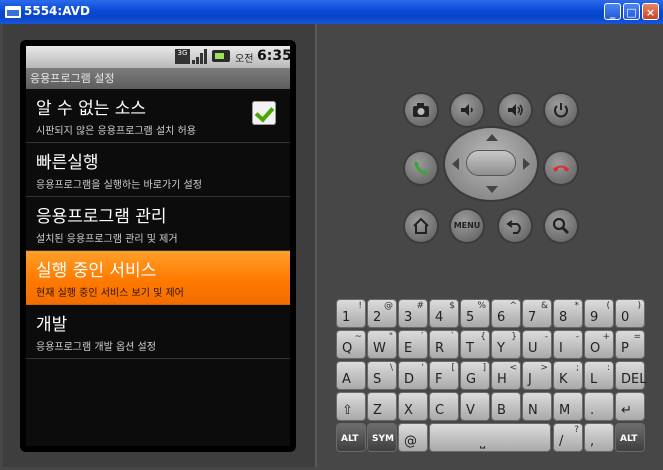 The width and height of the screenshot is (663, 470). What do you see at coordinates (52, 325) in the screenshot?
I see `list-item-title: 개발` at bounding box center [52, 325].